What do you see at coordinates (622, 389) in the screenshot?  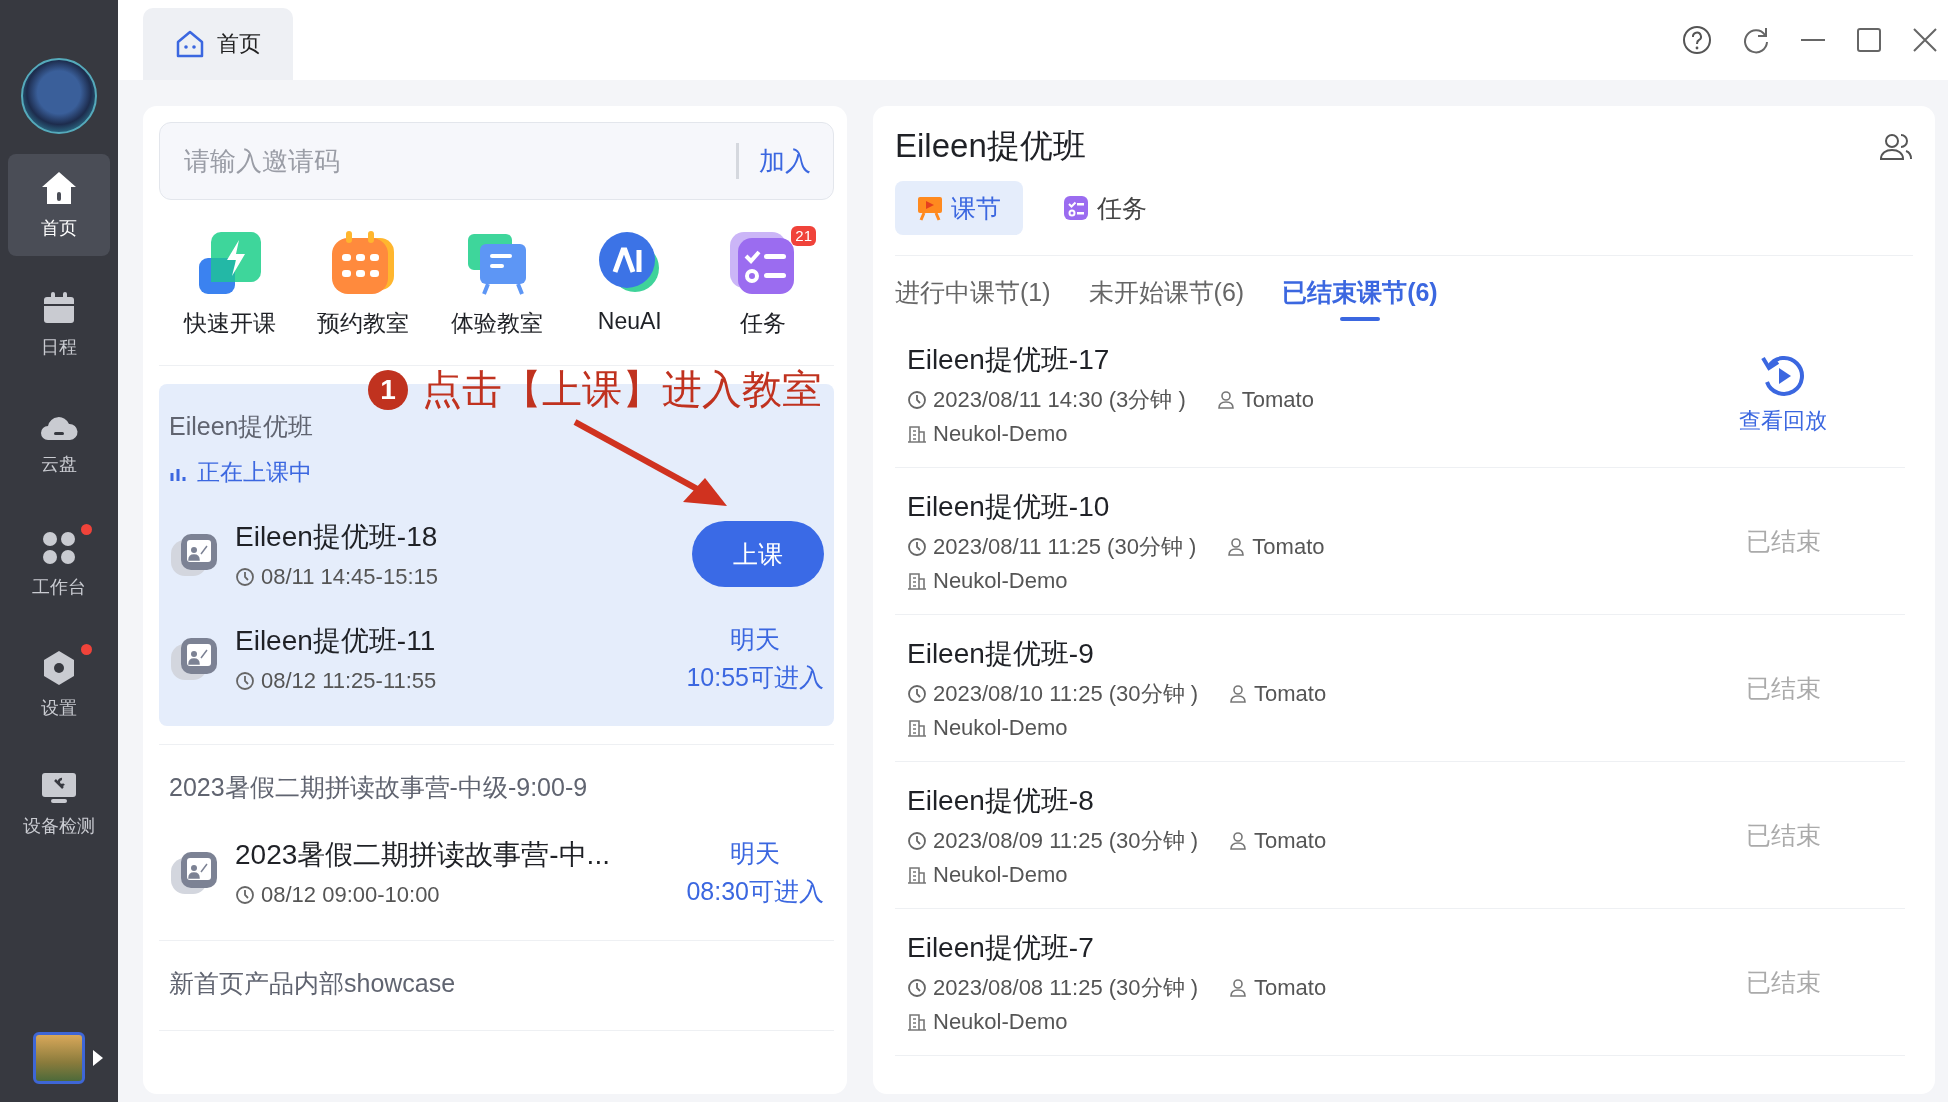 I see `annotation-text: 点击【上课】进入教室` at bounding box center [622, 389].